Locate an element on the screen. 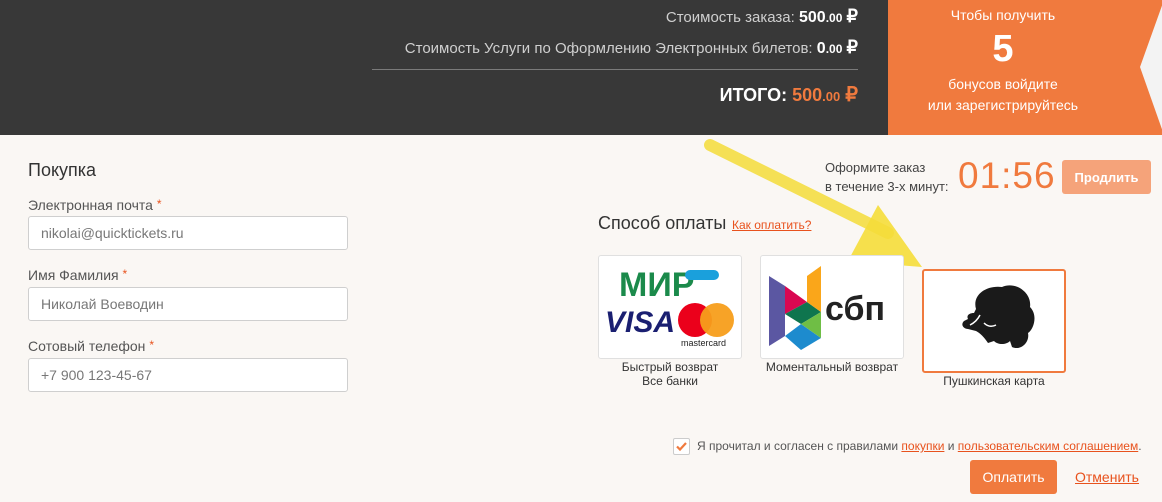 This screenshot has height=502, width=1162. svg-text: МИР is located at coordinates (656, 285).